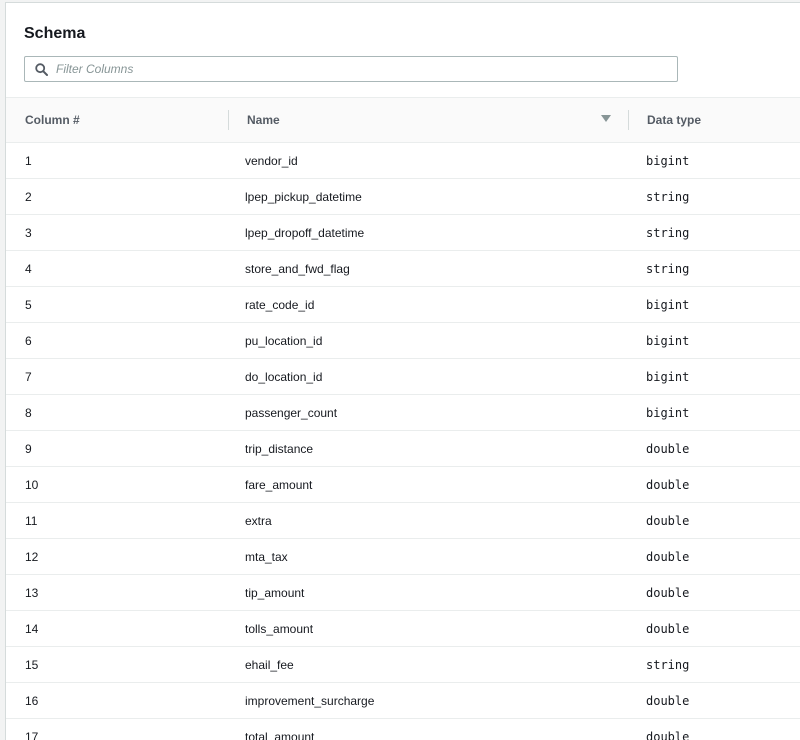 The width and height of the screenshot is (800, 740). I want to click on column-name-cell: extra, so click(258, 520).